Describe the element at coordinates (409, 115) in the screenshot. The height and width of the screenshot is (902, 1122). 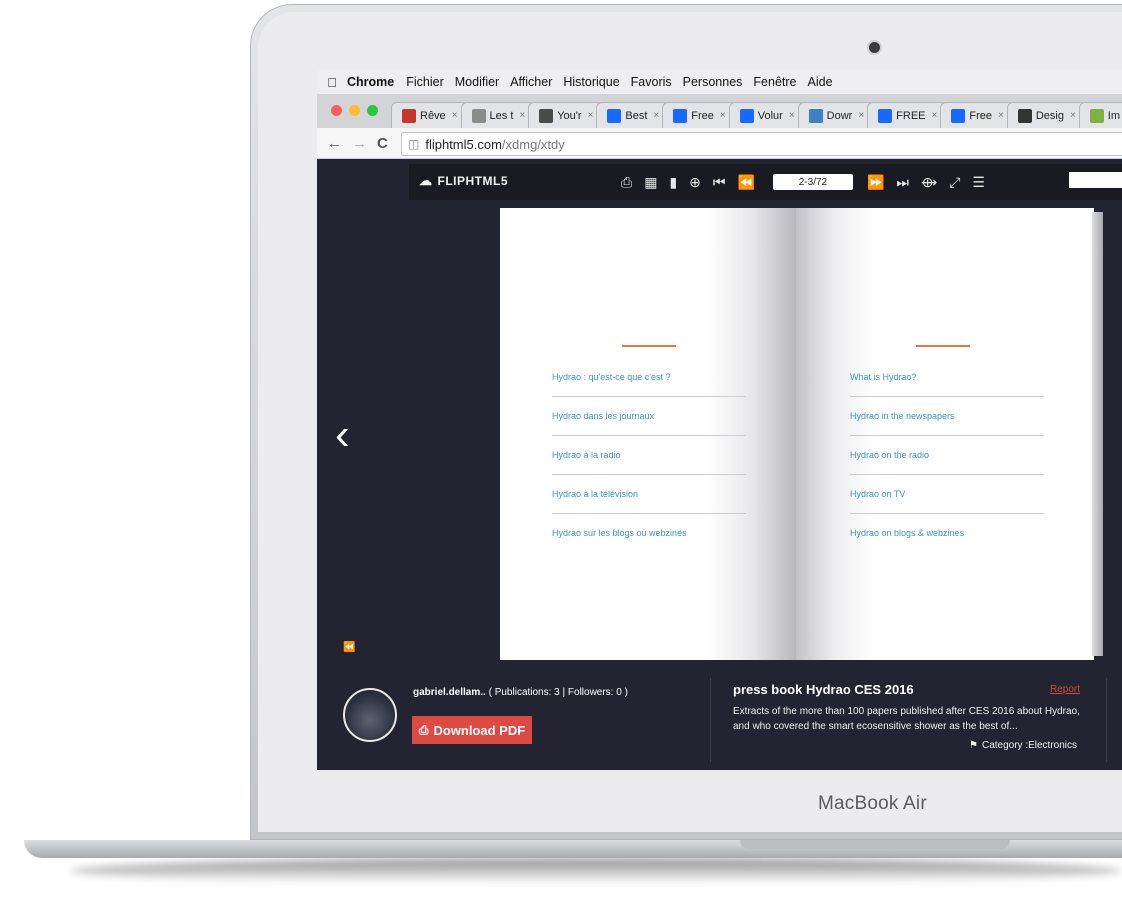
I see `document-icon` at that location.